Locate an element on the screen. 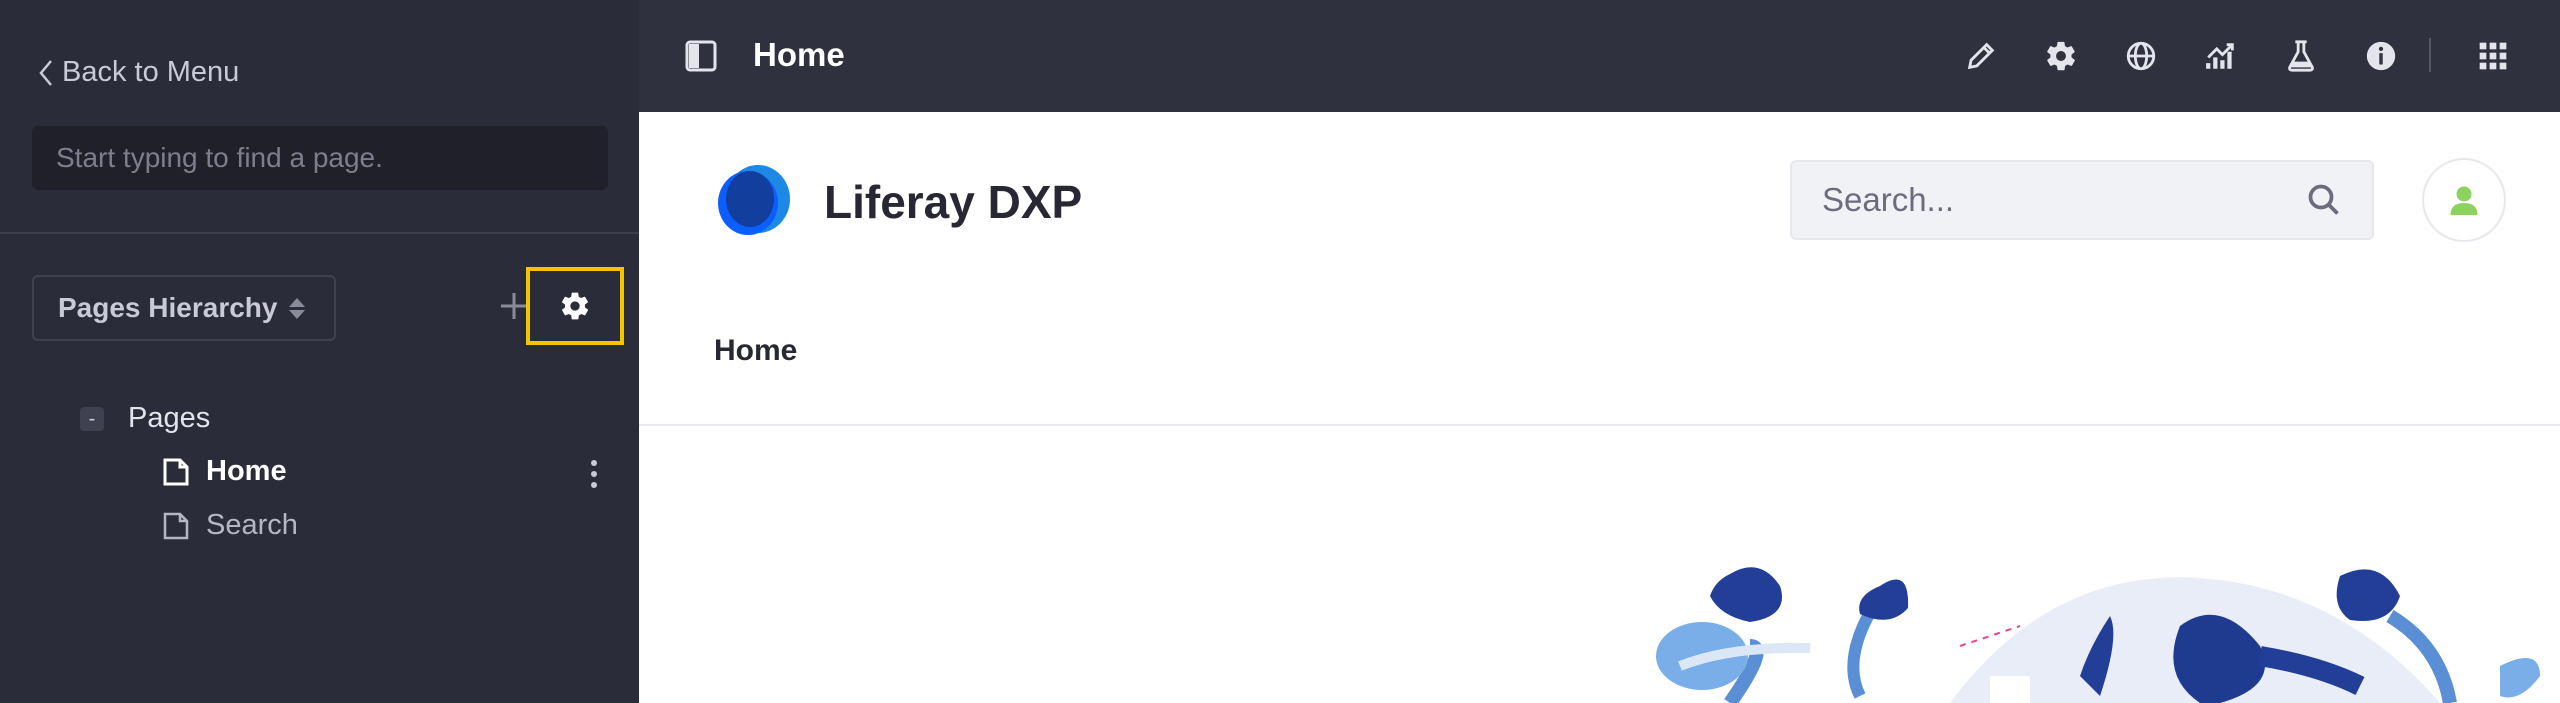  user-avatar-button is located at coordinates (2464, 200).